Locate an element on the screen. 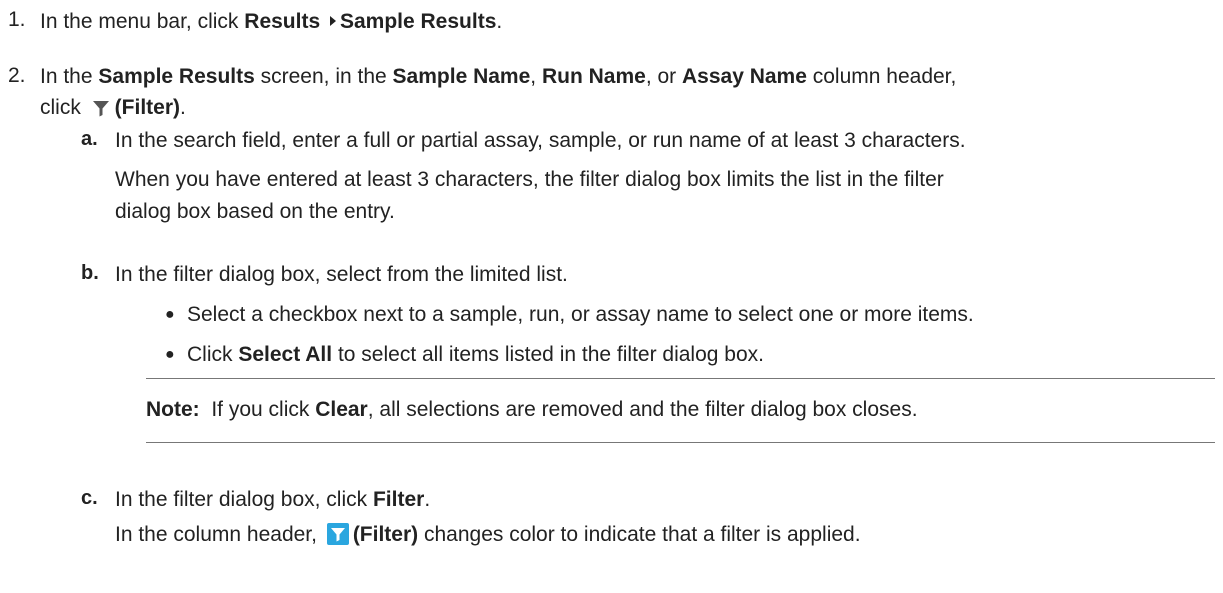 This screenshot has height=593, width=1223. note-bottom-rule is located at coordinates (680, 442).